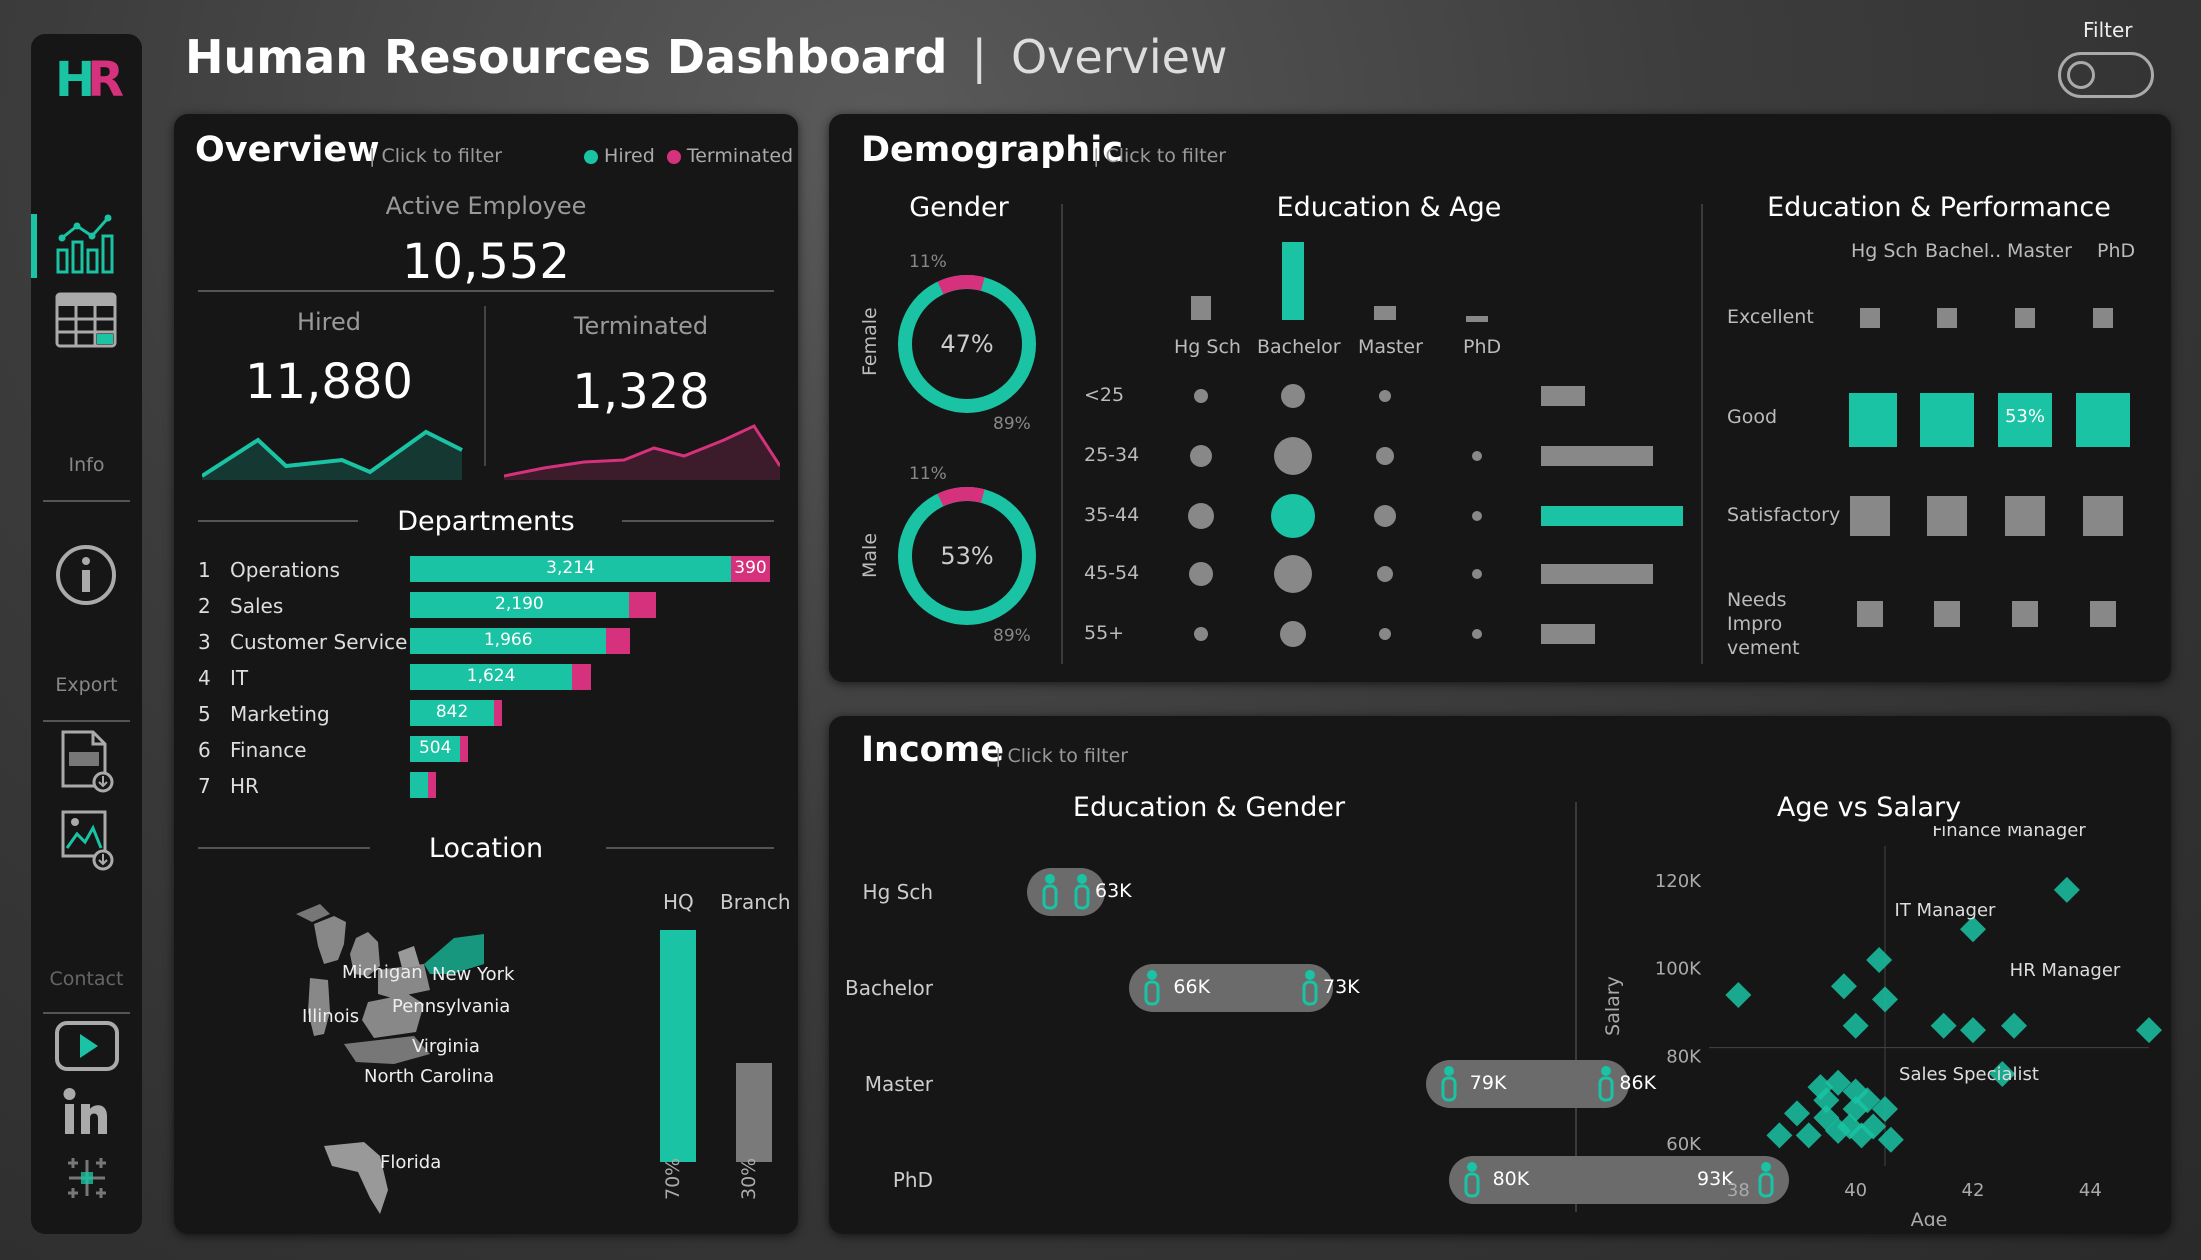 This screenshot has height=1260, width=2201. What do you see at coordinates (1341, 987) in the screenshot?
I see `income-high-value: 73K` at bounding box center [1341, 987].